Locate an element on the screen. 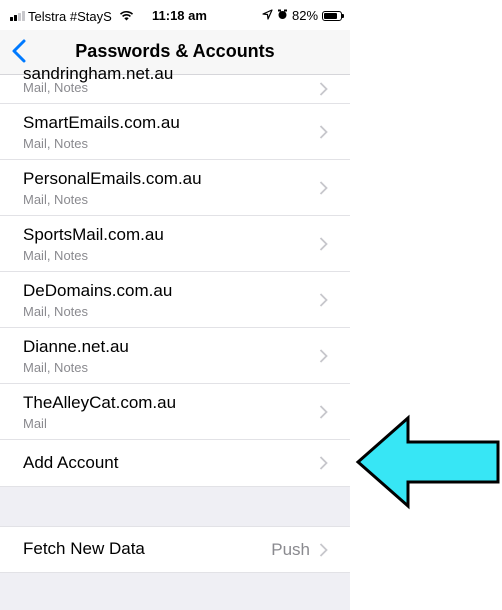 Image resolution: width=502 pixels, height=610 pixels. account-row: TheAlleyCat.com.au Mail is located at coordinates (175, 412).